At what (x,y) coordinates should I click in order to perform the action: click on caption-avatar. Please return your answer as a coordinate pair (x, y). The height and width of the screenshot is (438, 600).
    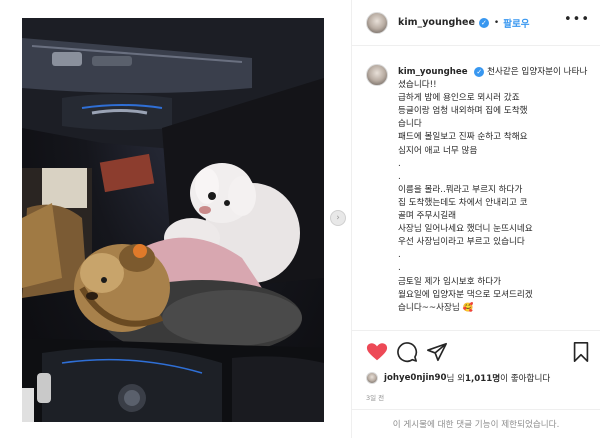
    Looking at the image, I should click on (377, 75).